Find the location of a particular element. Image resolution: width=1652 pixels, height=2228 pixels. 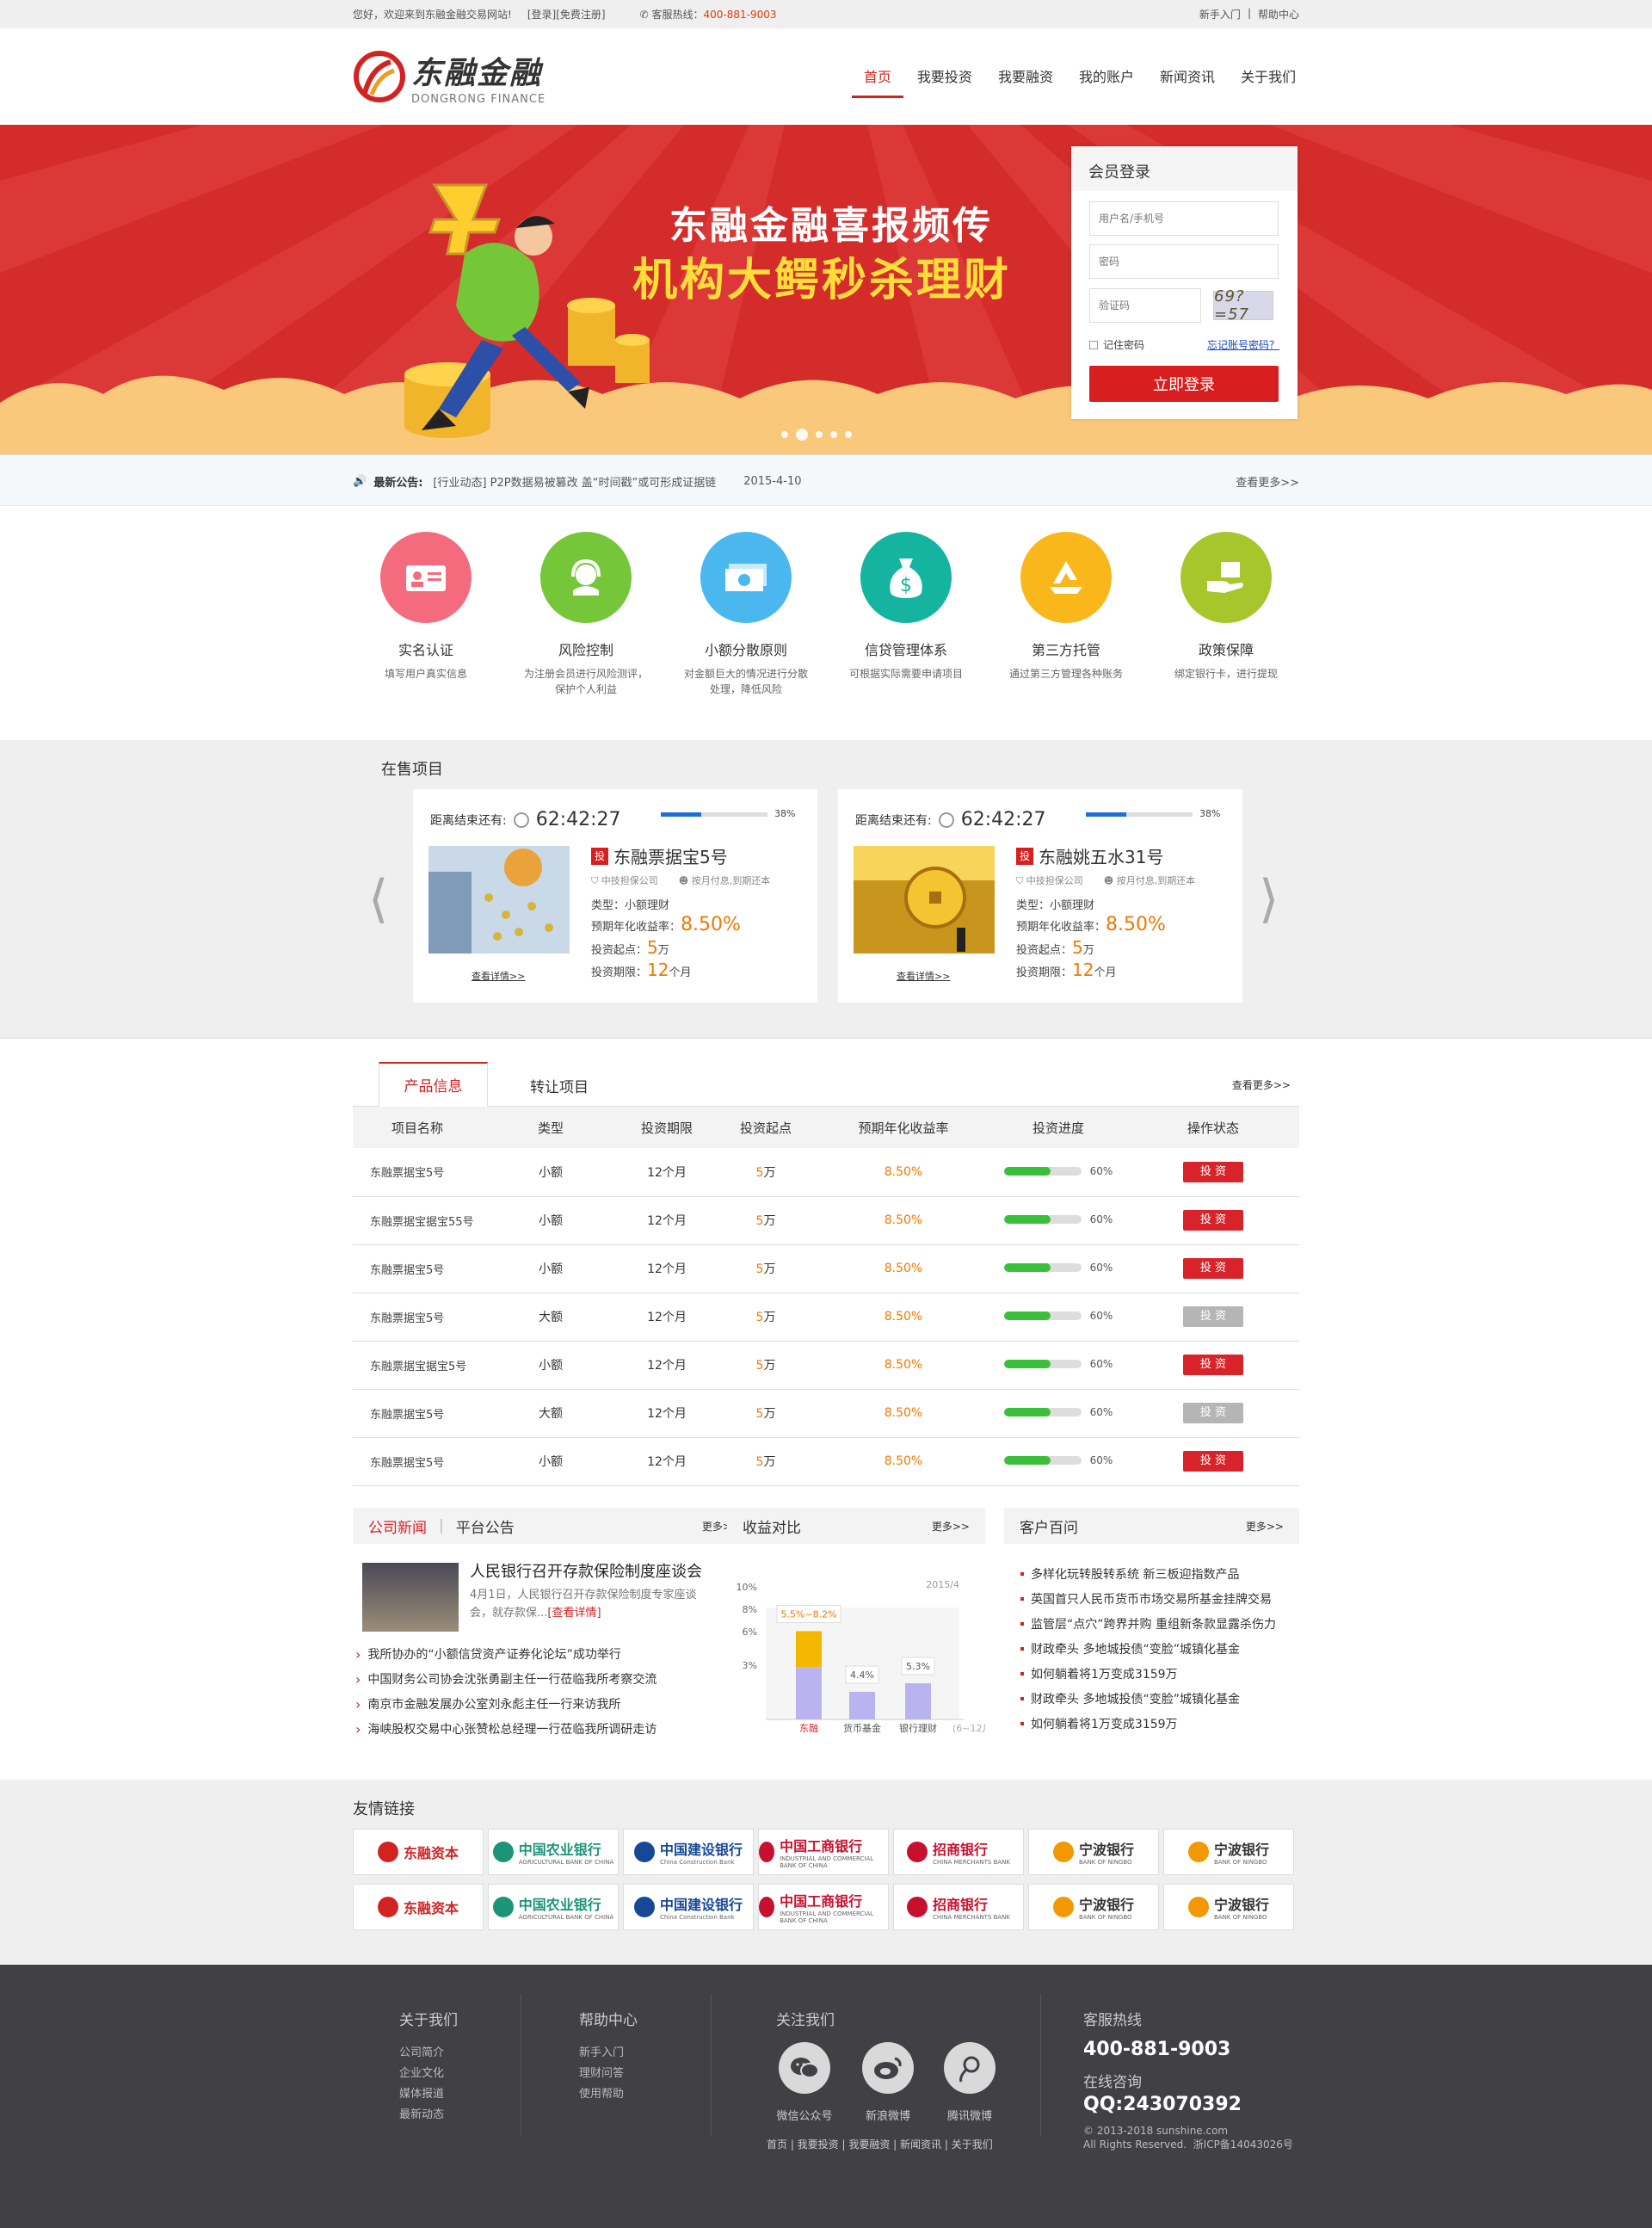

nav-home: 首页 is located at coordinates (877, 79).